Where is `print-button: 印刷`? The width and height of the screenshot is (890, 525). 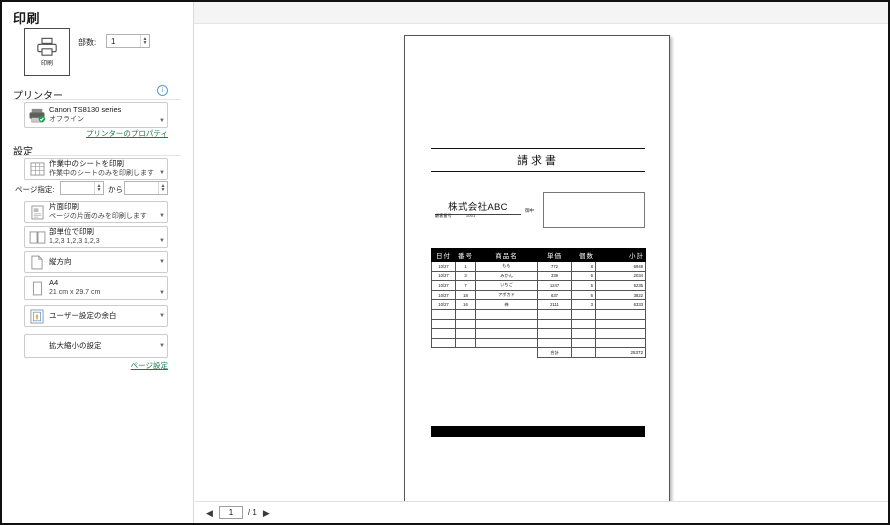
print-button: 印刷 is located at coordinates (47, 52).